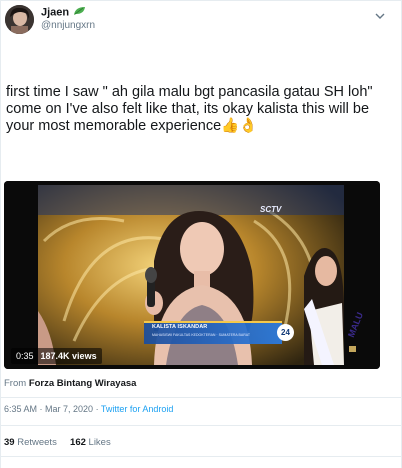 This screenshot has width=402, height=468. What do you see at coordinates (285, 332) in the screenshot?
I see `contestant-number-badge: 24` at bounding box center [285, 332].